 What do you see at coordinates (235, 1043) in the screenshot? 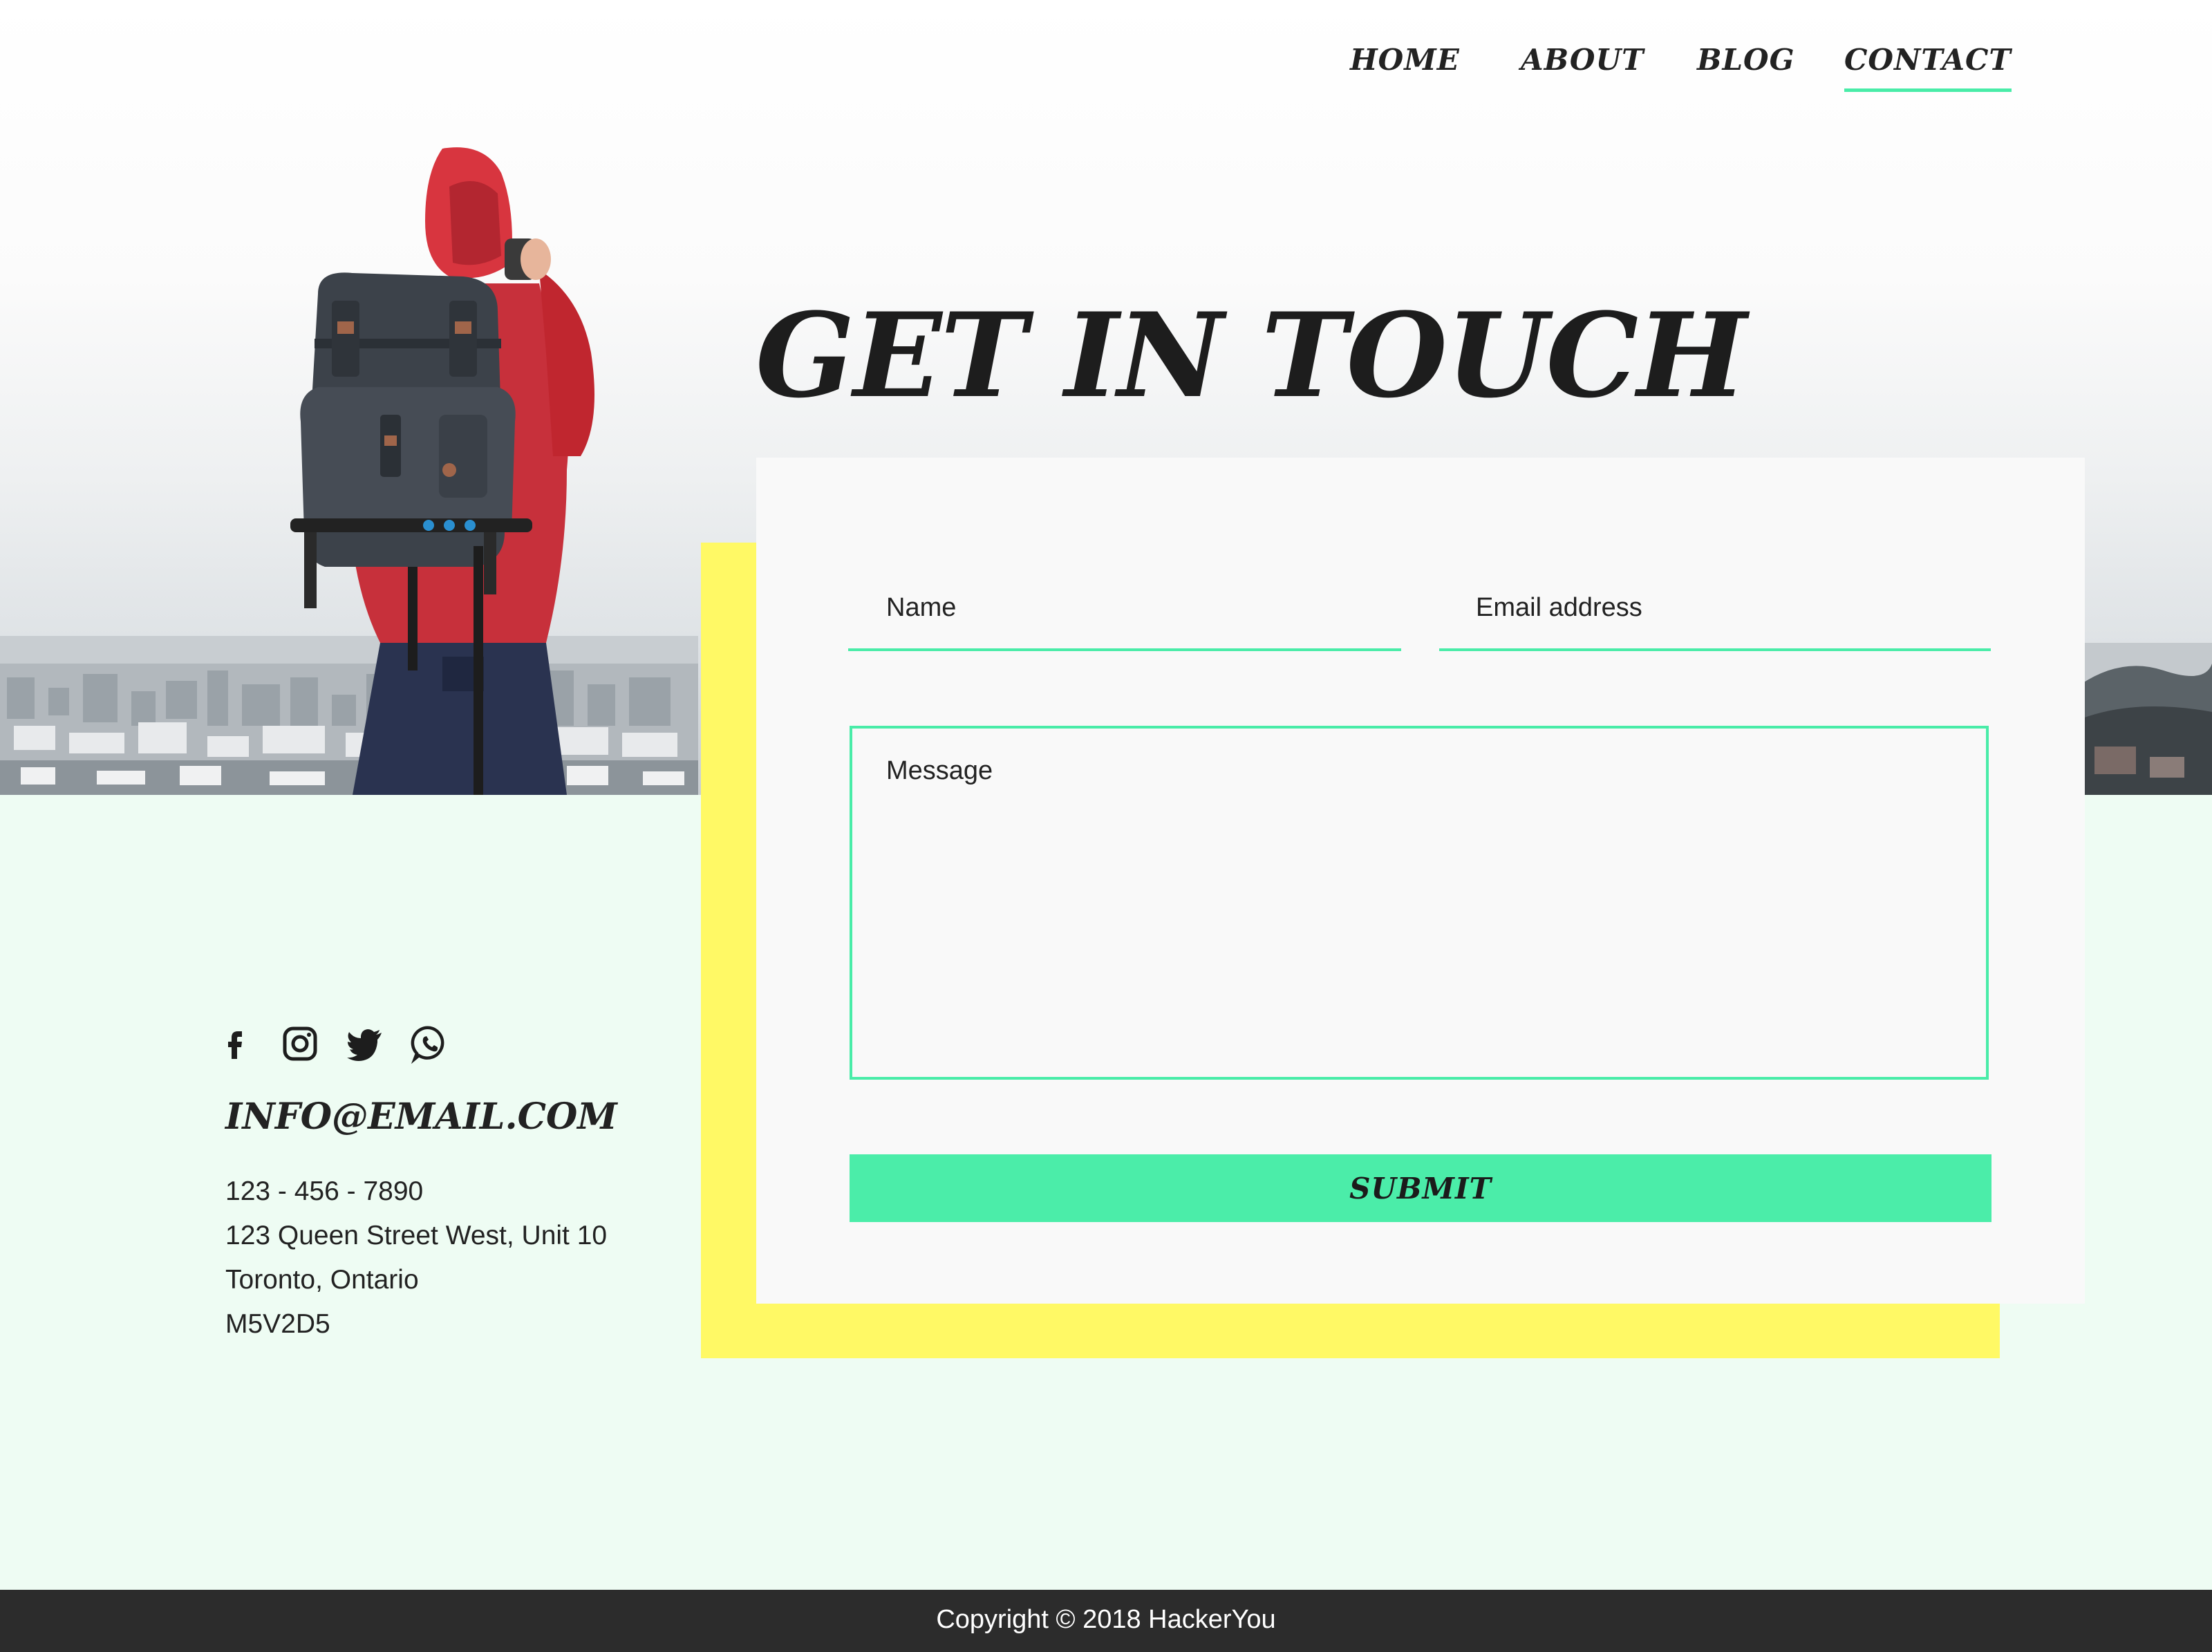
I see `facebook-icon` at bounding box center [235, 1043].